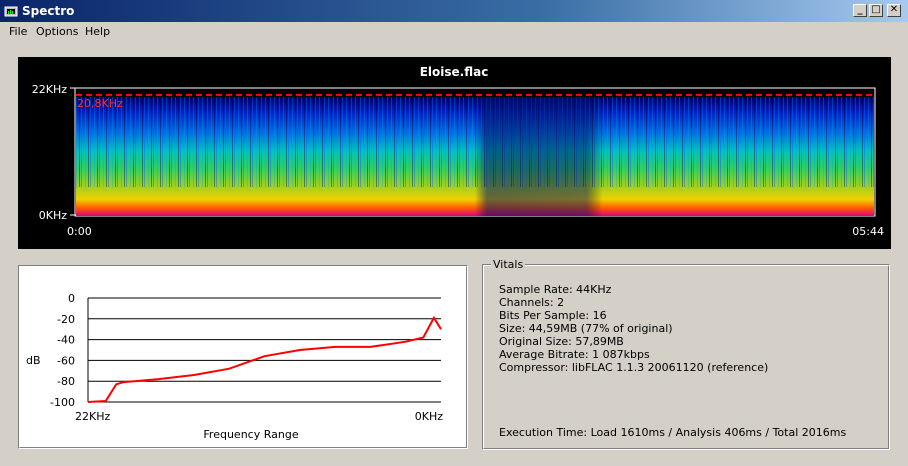  What do you see at coordinates (18, 31) in the screenshot?
I see `menu-file: File` at bounding box center [18, 31].